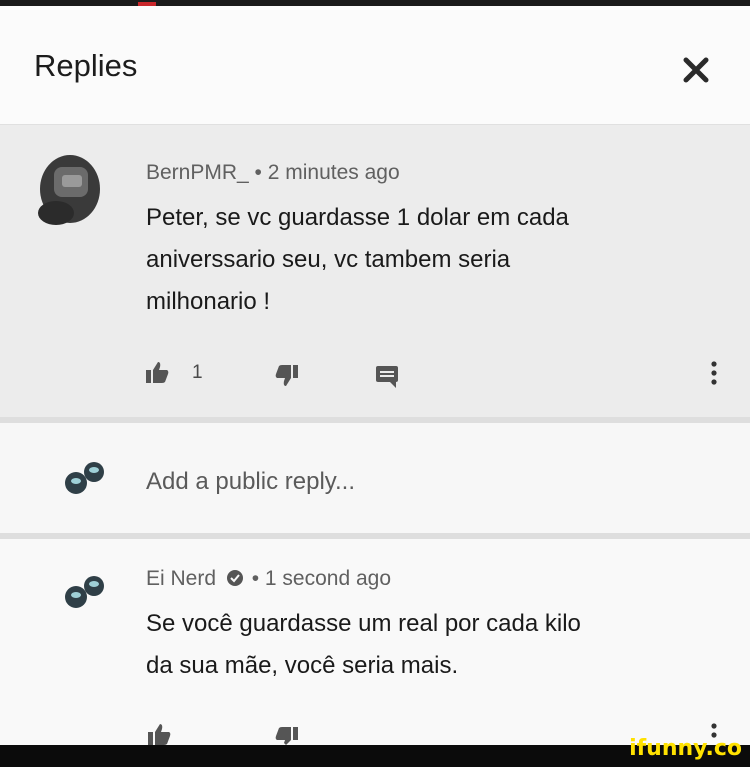  I want to click on verified-check-icon, so click(235, 581).